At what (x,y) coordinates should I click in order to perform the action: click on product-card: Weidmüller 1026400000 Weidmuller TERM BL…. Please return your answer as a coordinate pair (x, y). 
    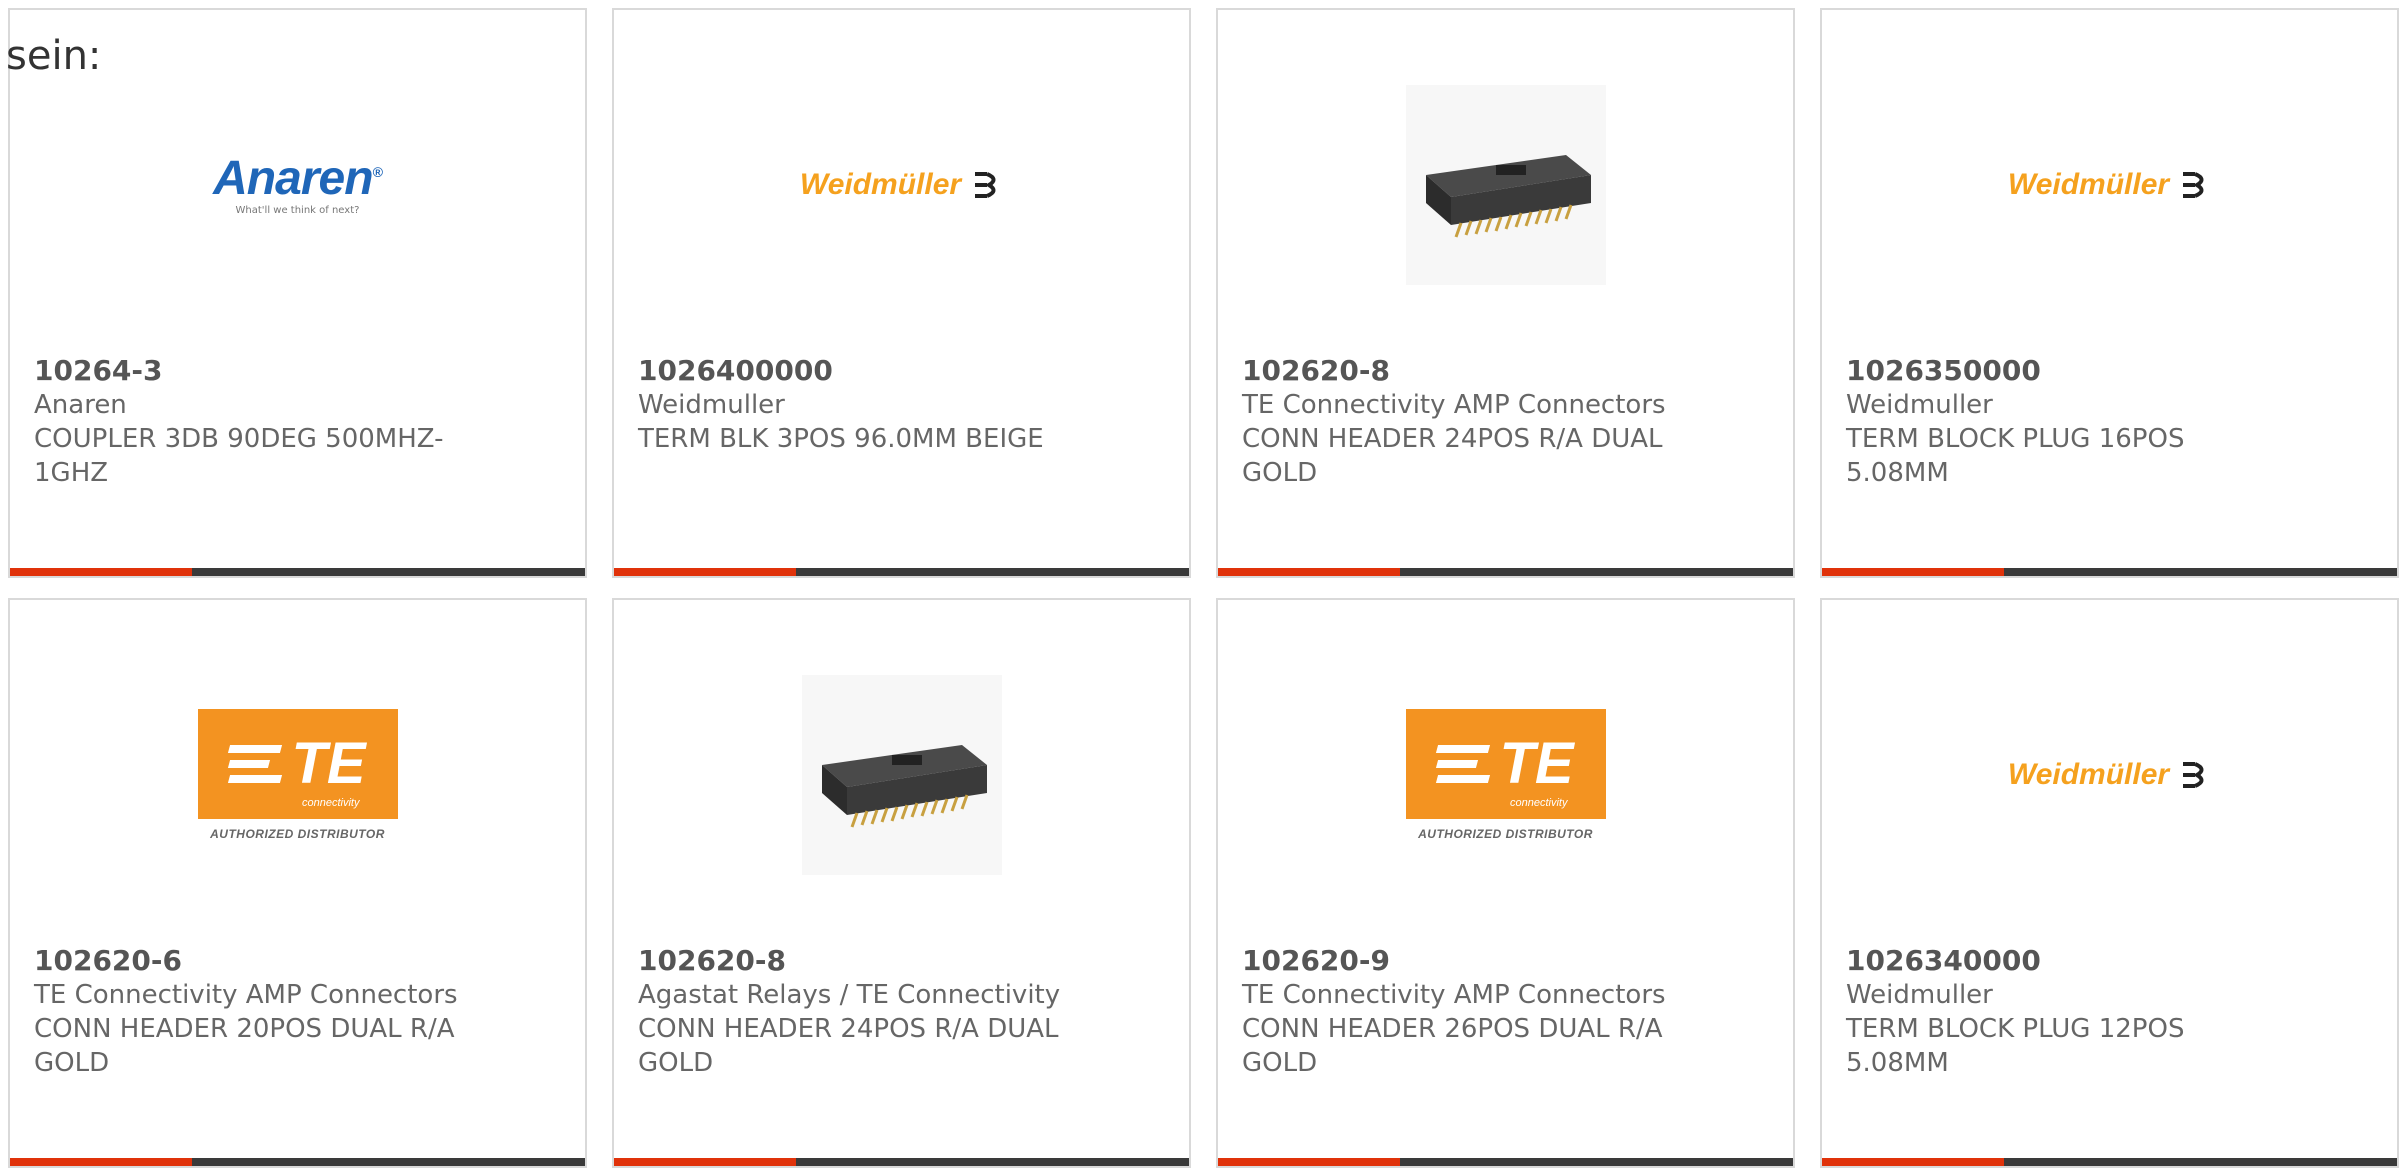
    Looking at the image, I should click on (901, 293).